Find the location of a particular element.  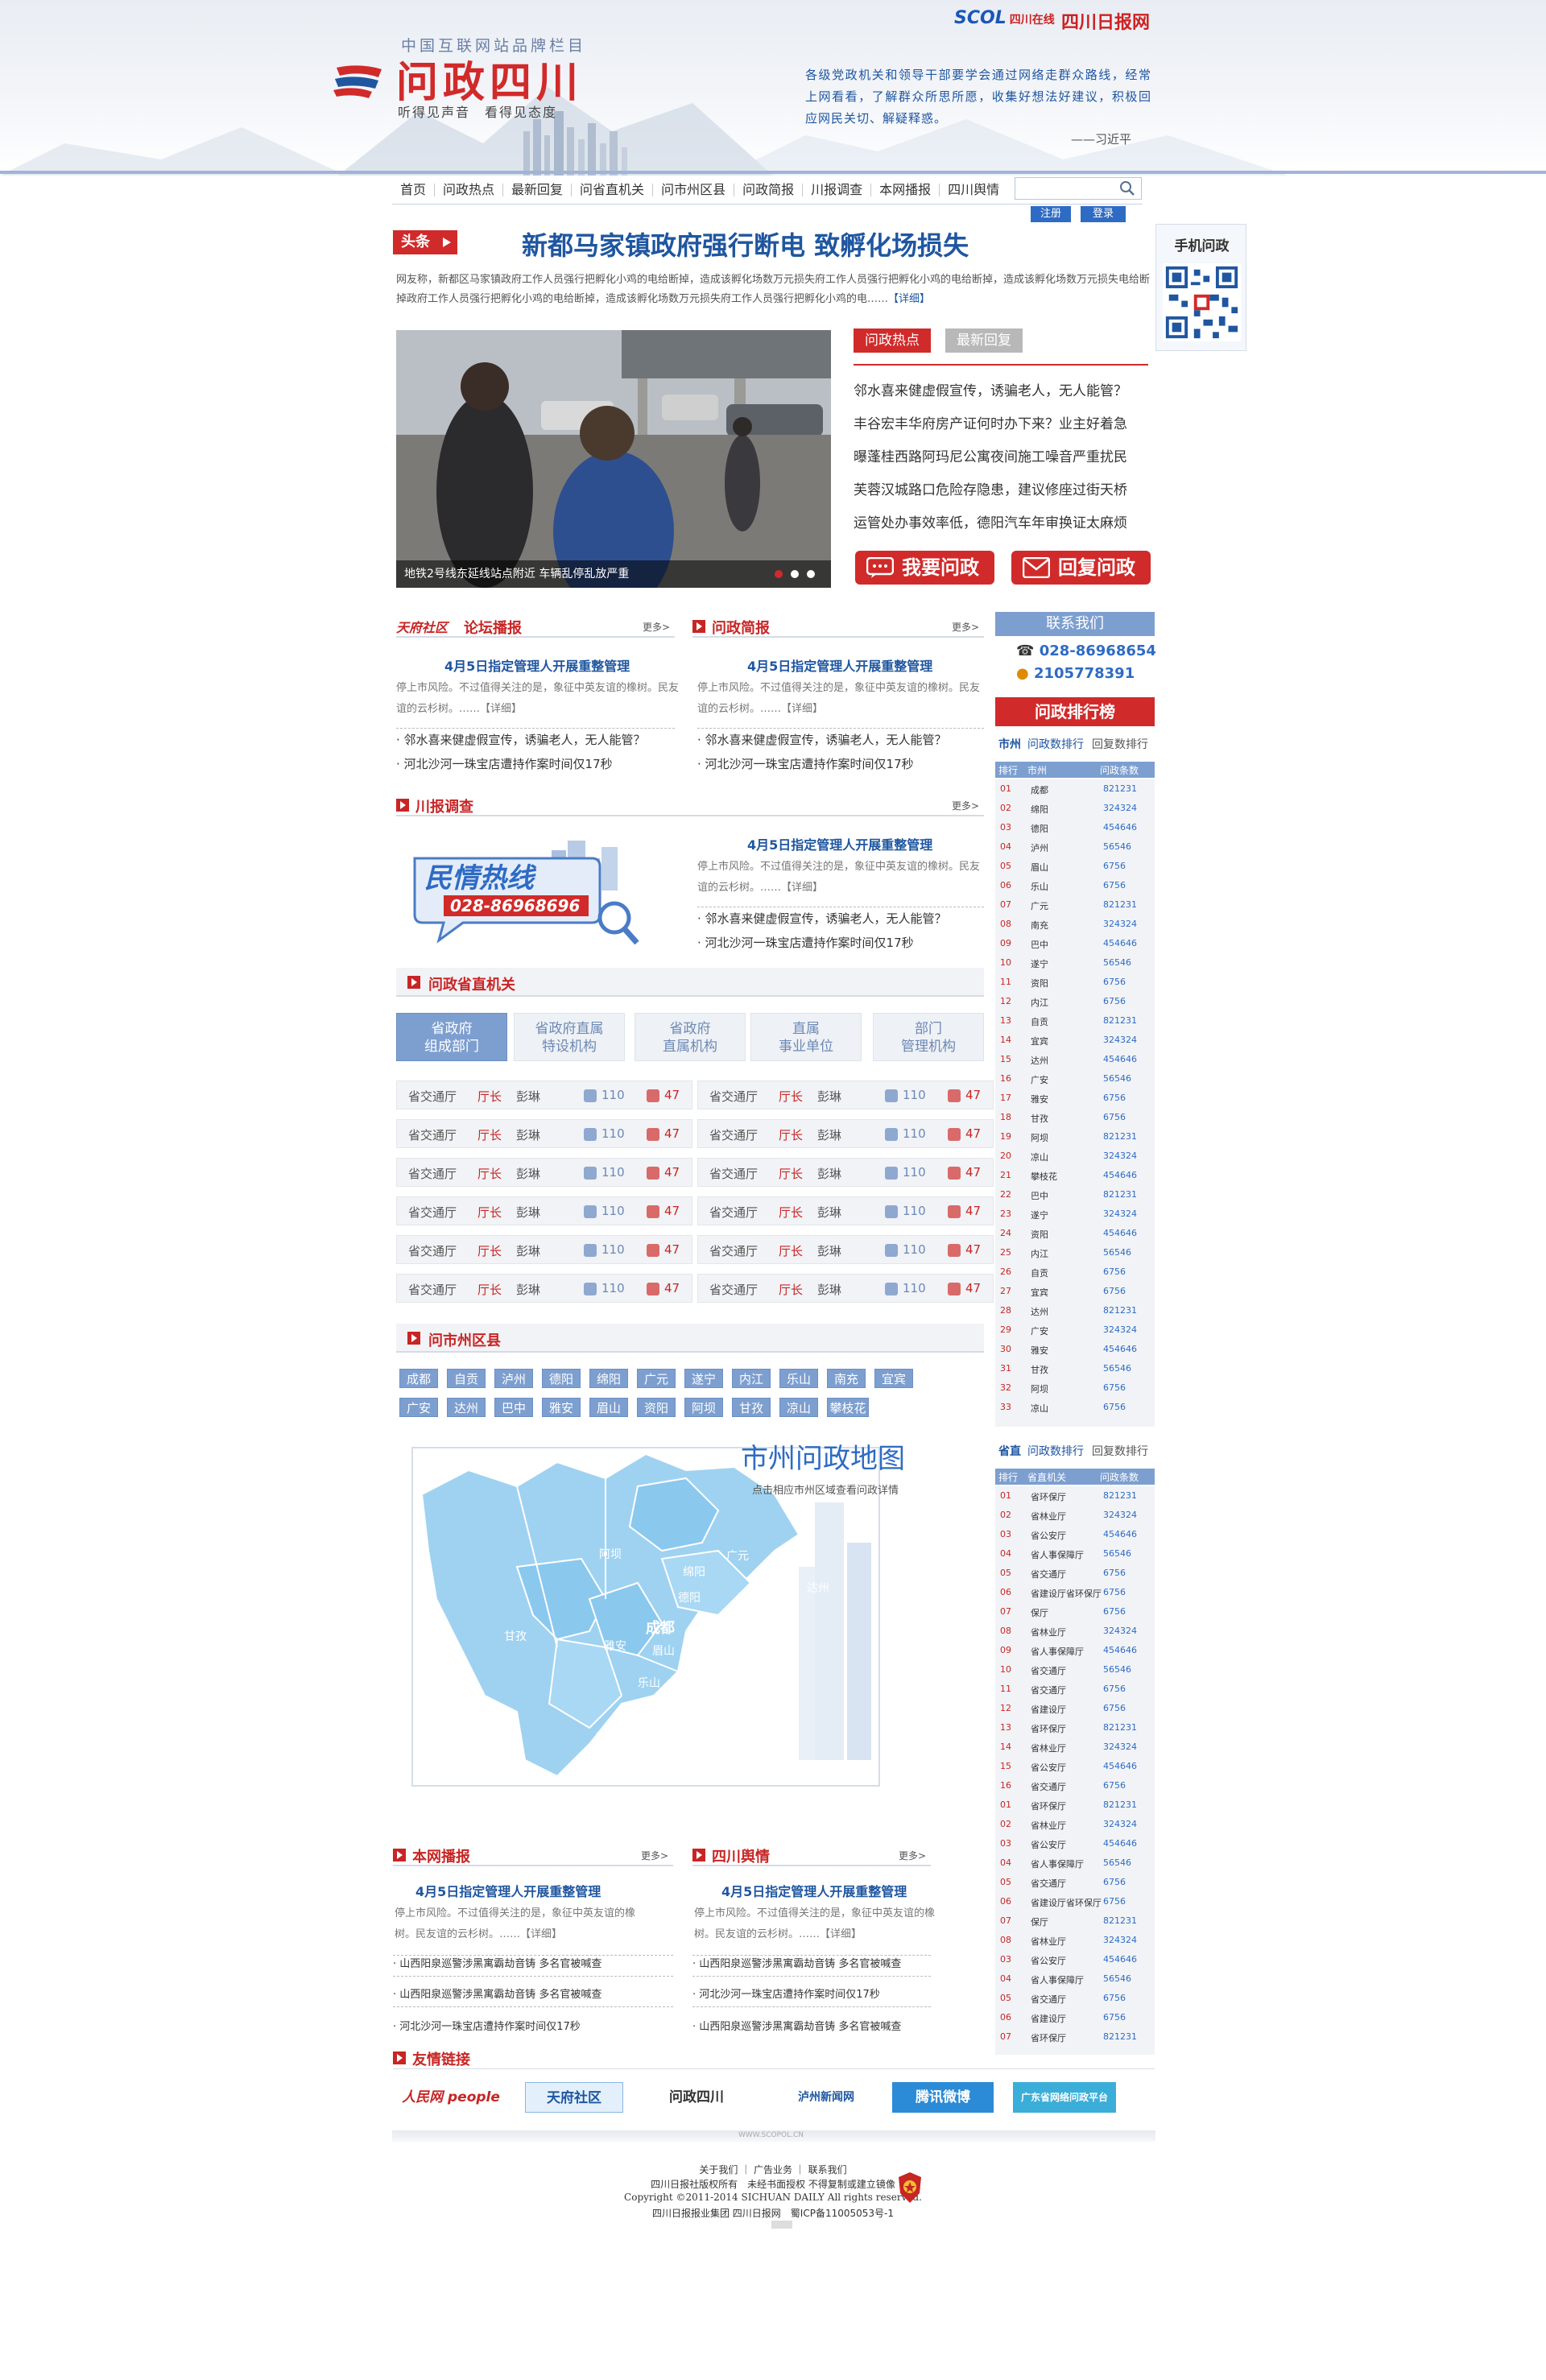

rank-row: 08 南充 324324 is located at coordinates (1075, 924).